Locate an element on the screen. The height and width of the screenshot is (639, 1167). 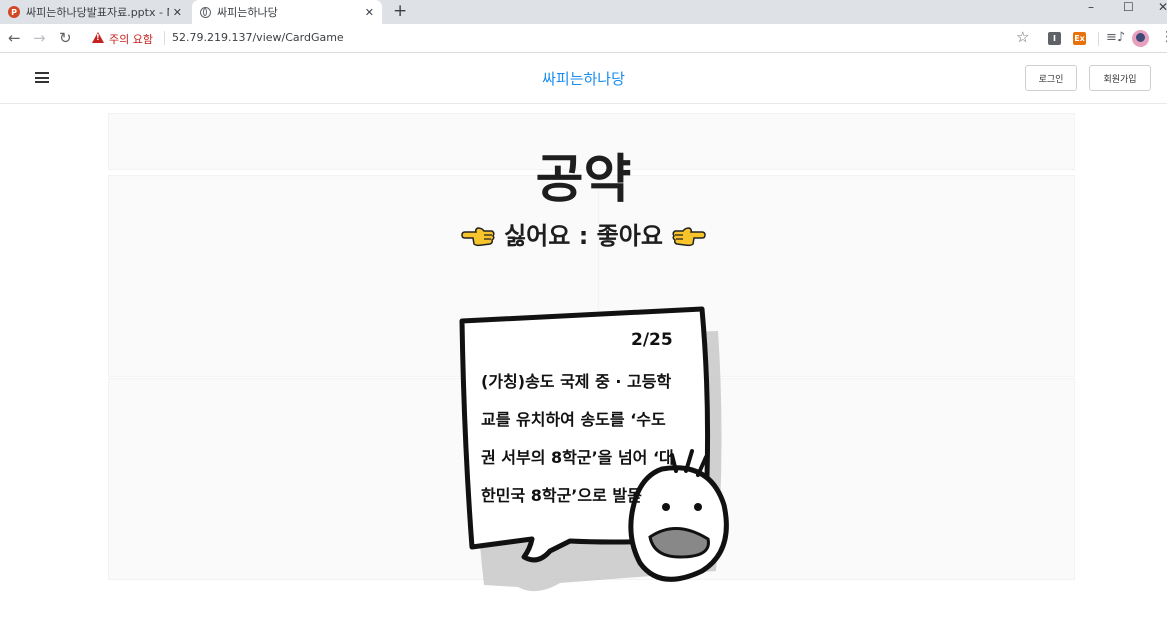
tab-presentation: P 싸피는하나당발표자료.pptx - Mi ✕ is located at coordinates (95, 12).